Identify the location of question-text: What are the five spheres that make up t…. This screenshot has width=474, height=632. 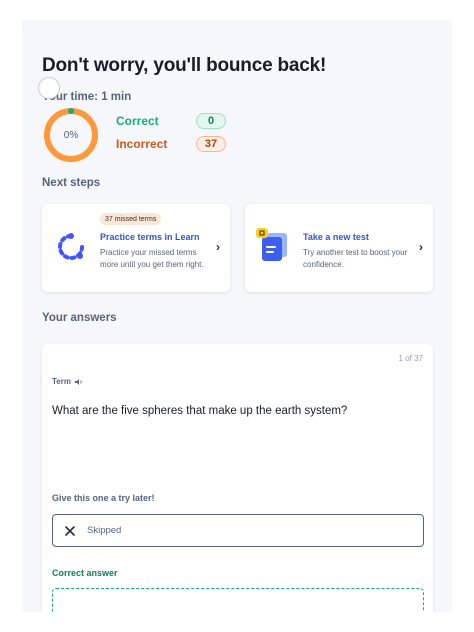
(200, 411).